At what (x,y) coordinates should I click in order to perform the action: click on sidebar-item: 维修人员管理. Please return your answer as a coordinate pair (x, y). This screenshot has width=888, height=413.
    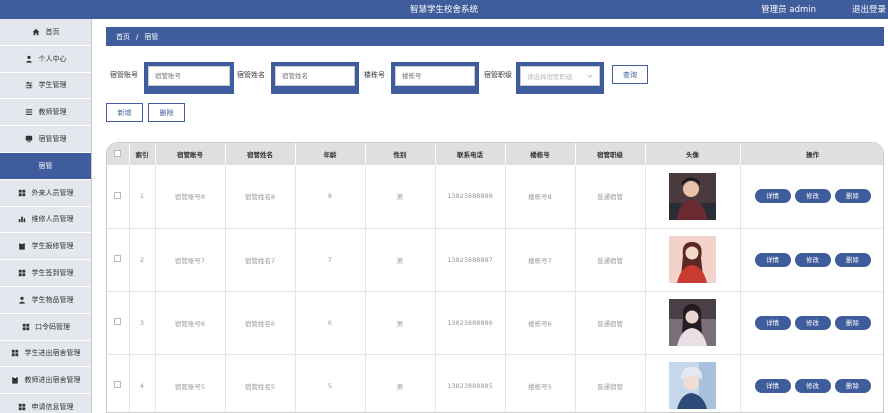
    Looking at the image, I should click on (45, 220).